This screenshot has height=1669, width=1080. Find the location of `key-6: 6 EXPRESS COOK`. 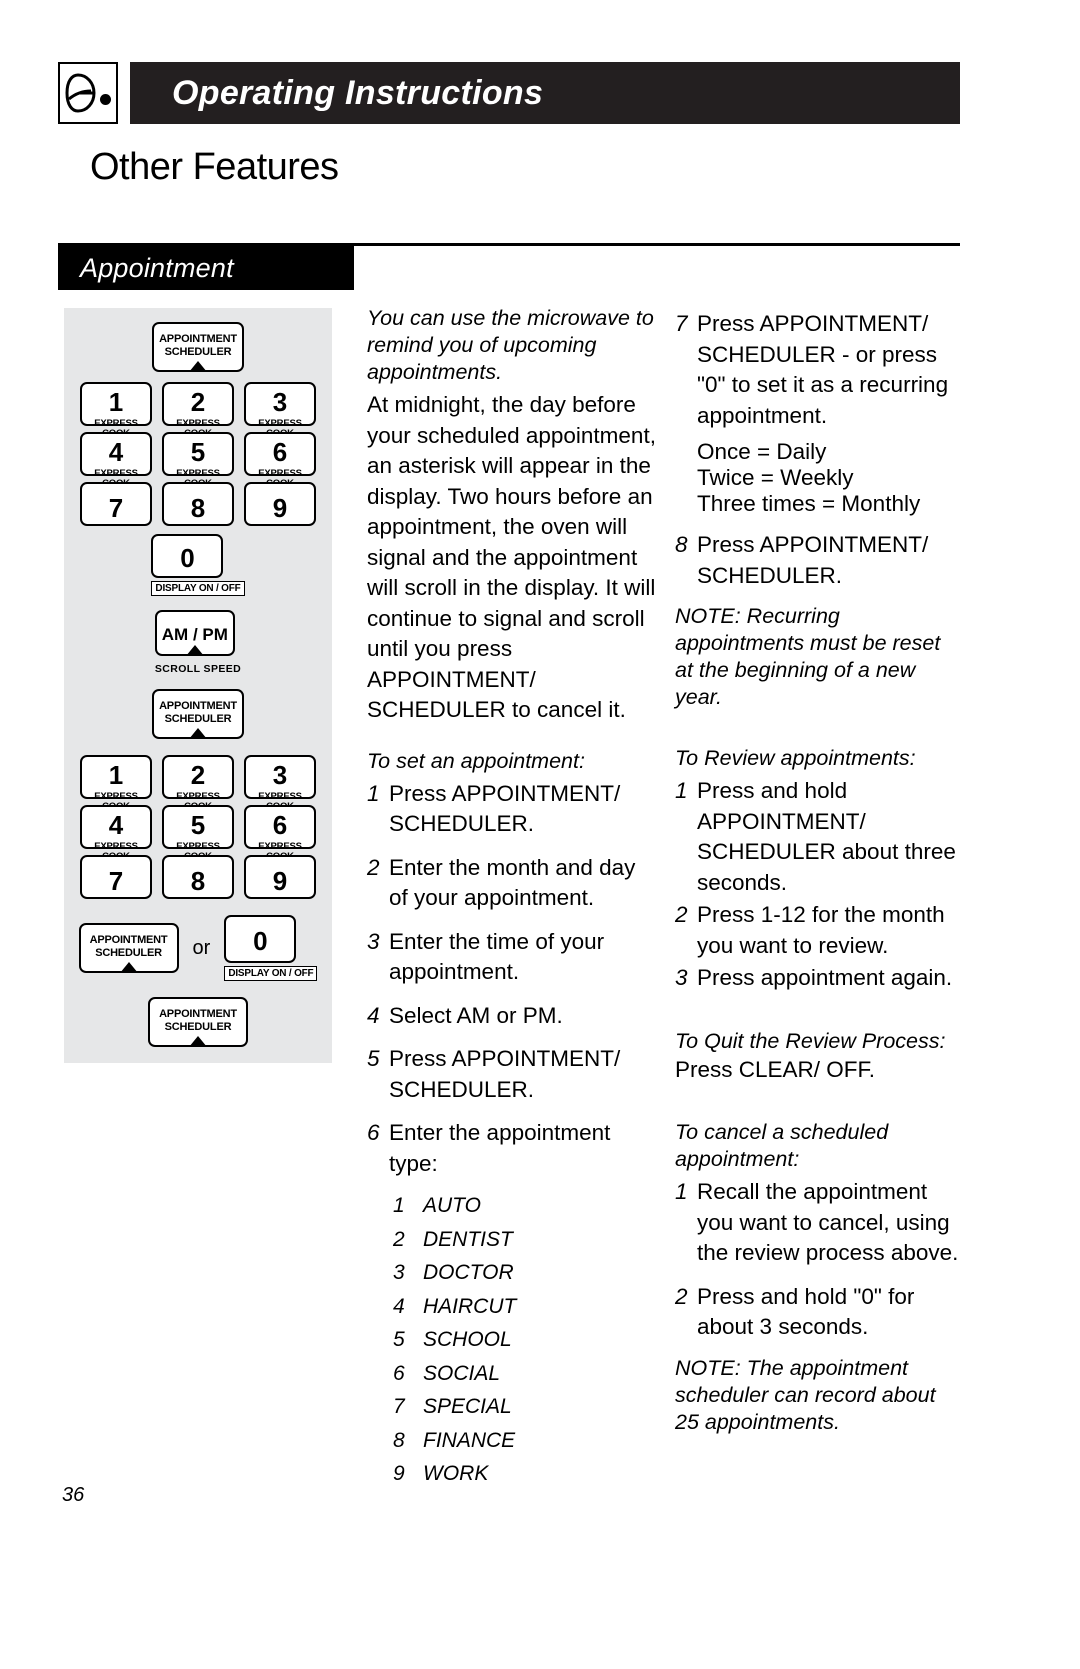

key-6: 6 EXPRESS COOK is located at coordinates (280, 460).